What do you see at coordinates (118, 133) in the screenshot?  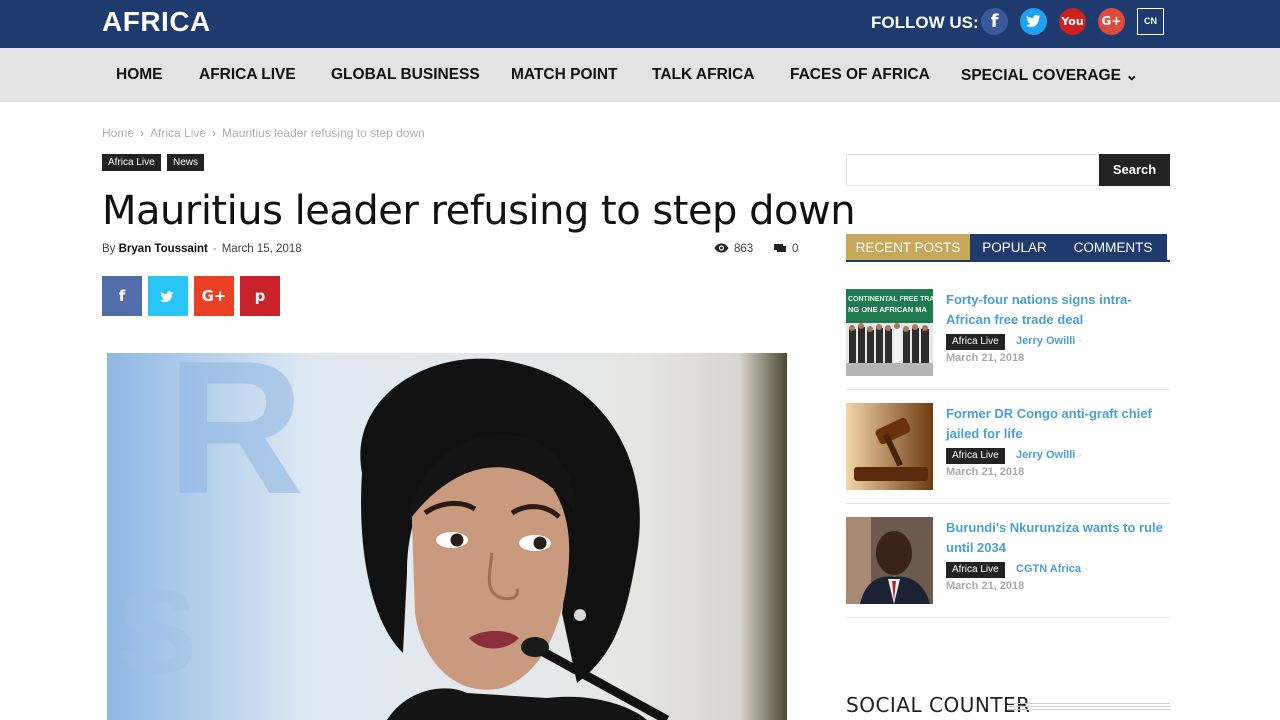 I see `breadcrumb-home: Home` at bounding box center [118, 133].